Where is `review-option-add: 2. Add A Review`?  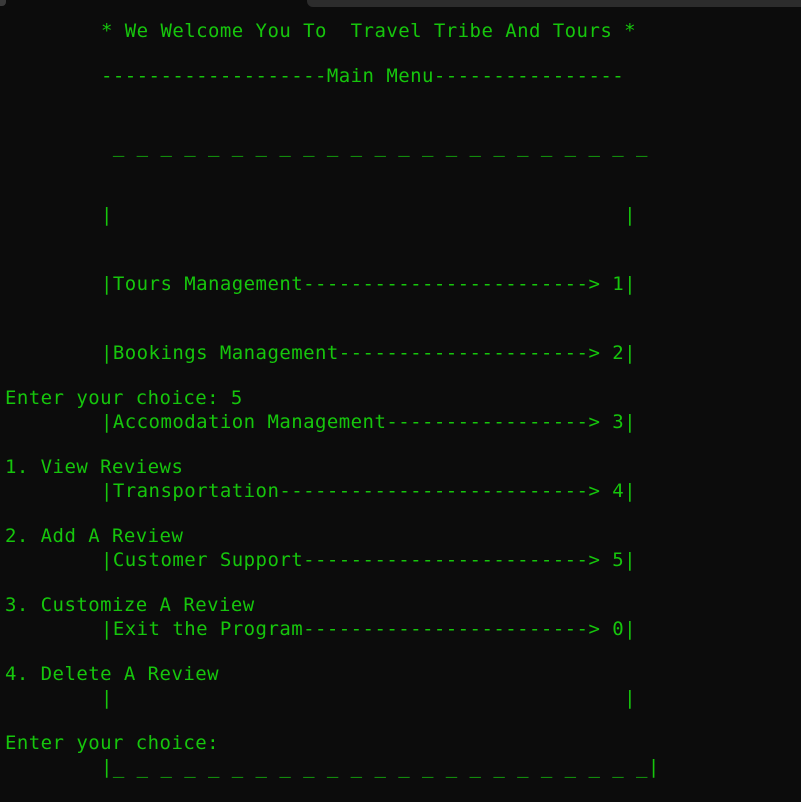 review-option-add: 2. Add A Review is located at coordinates (94, 536).